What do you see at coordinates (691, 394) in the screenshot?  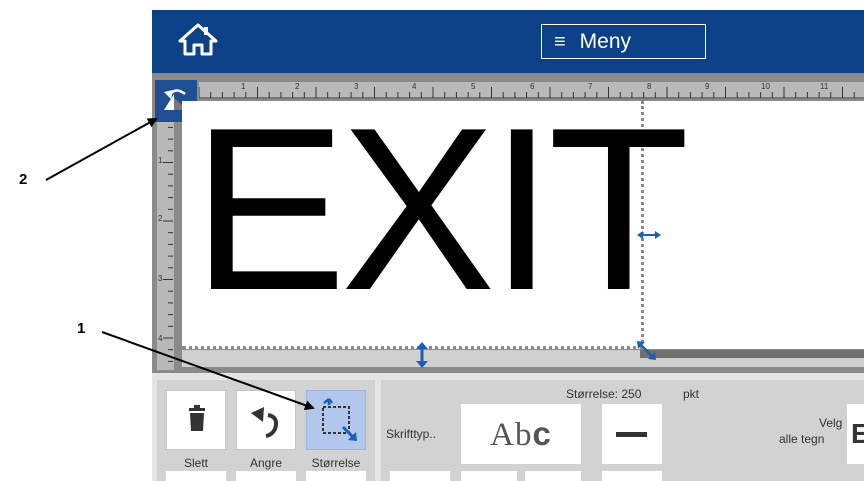 I see `font-size-unit: pkt` at bounding box center [691, 394].